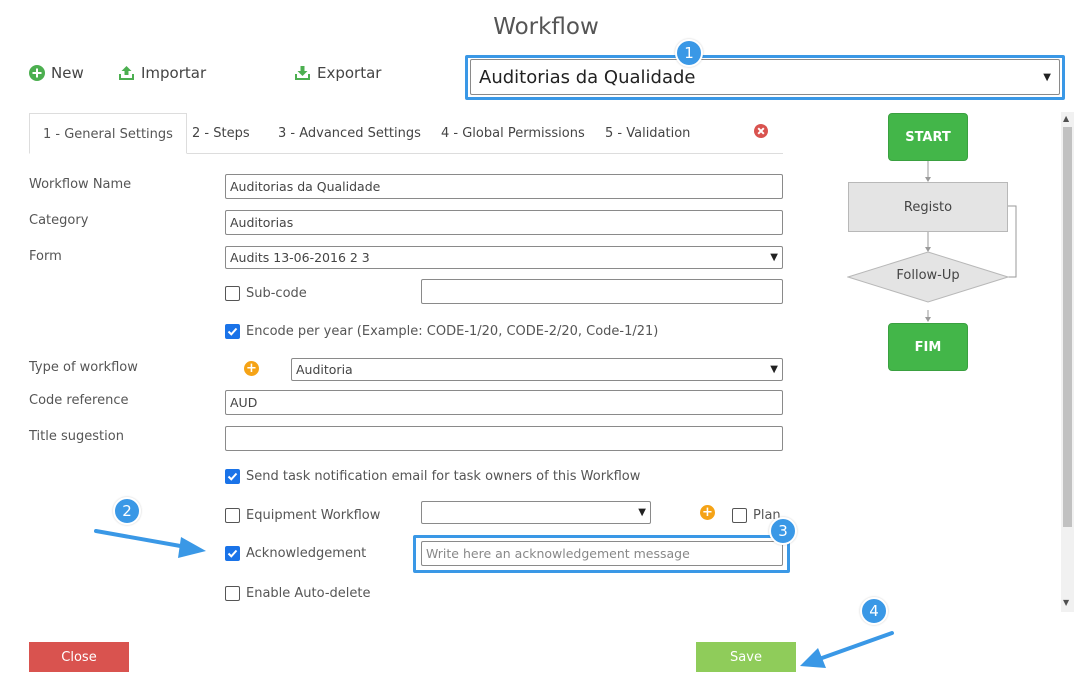 The image size is (1092, 683). What do you see at coordinates (928, 347) in the screenshot?
I see `flow-node-end: FIM` at bounding box center [928, 347].